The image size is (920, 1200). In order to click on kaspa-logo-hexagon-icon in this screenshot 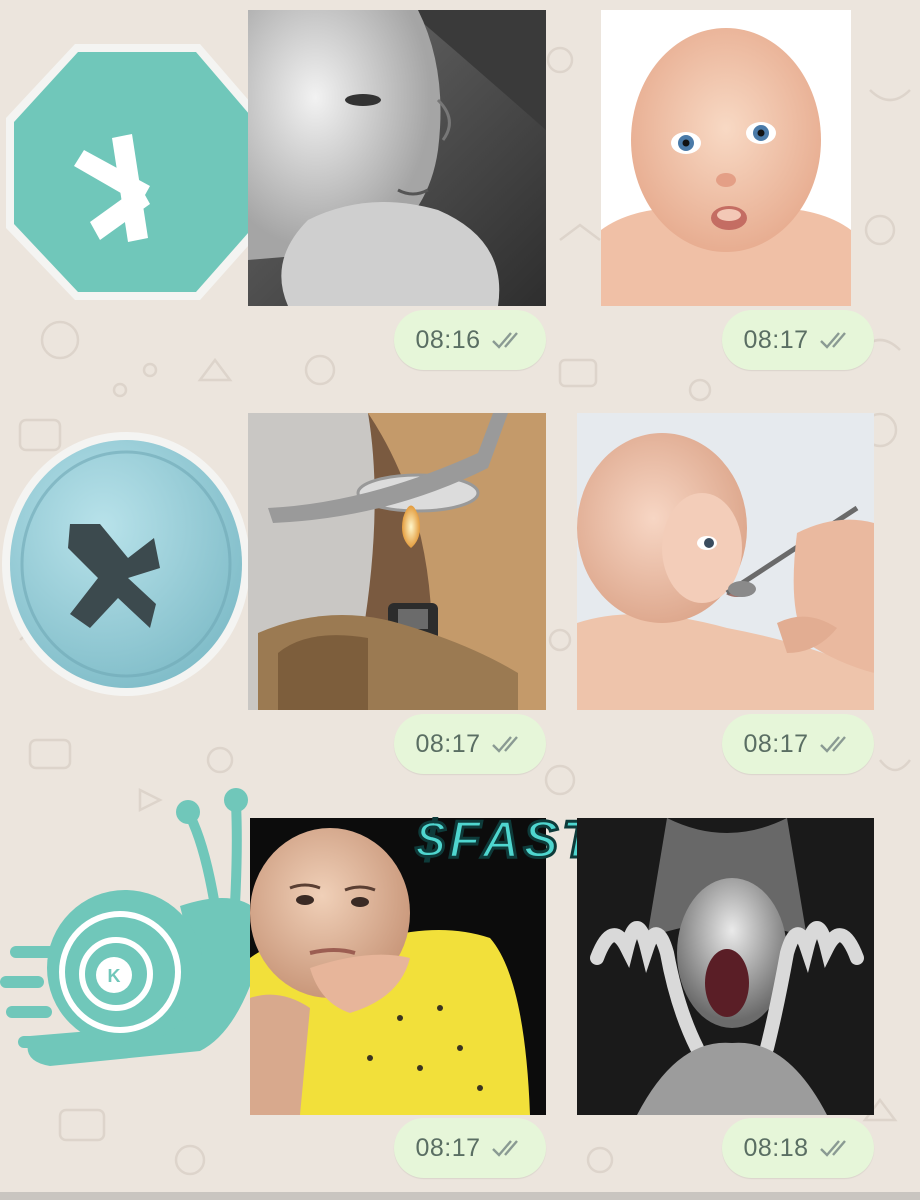, I will do `click(135, 172)`.